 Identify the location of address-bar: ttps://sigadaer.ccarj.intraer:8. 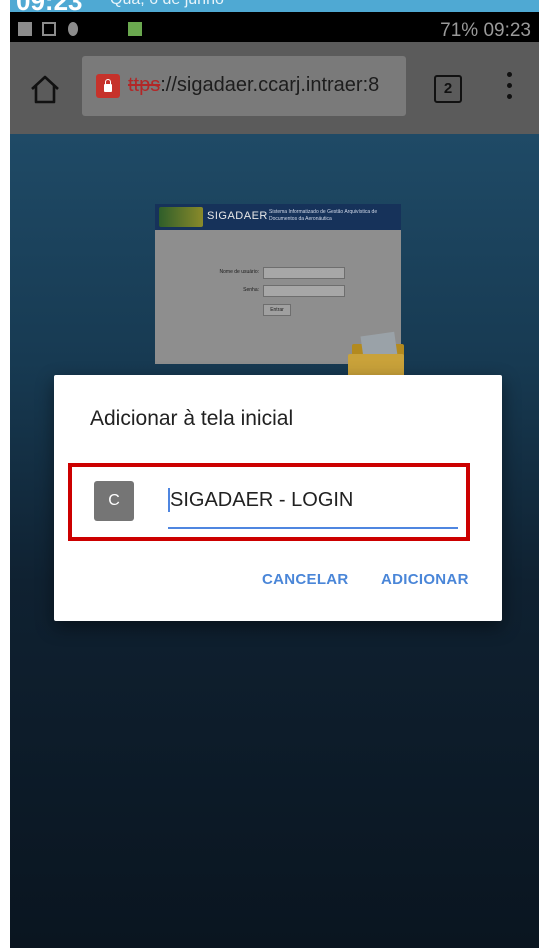
(244, 86).